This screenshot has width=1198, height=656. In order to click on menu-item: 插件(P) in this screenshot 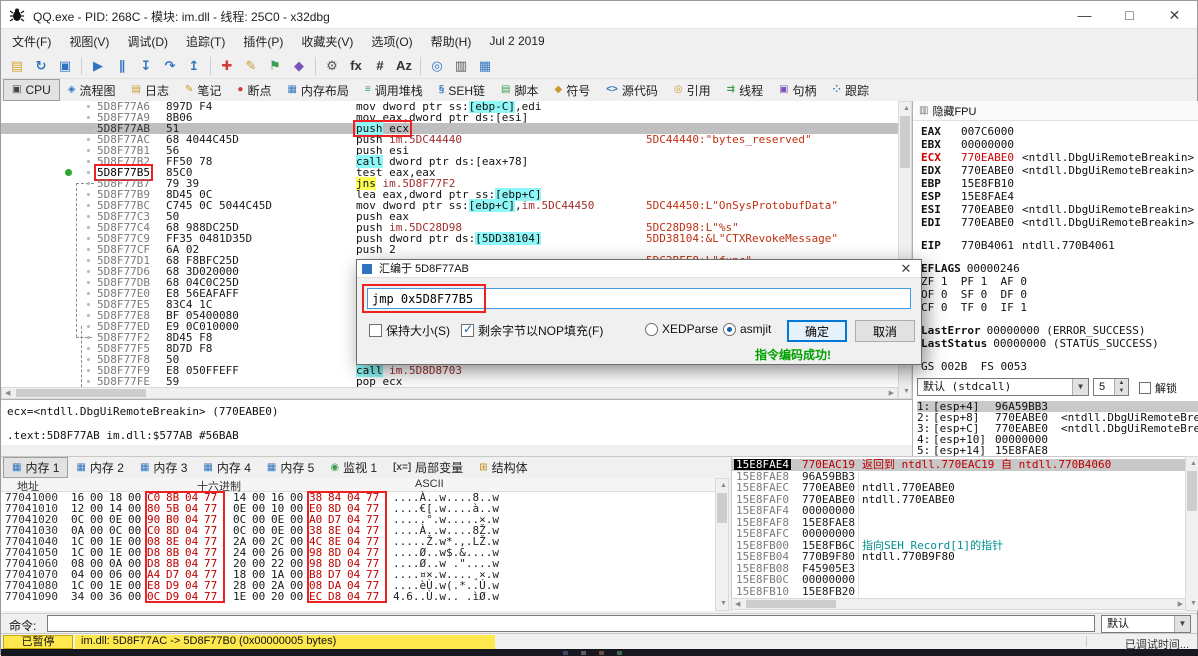, I will do `click(263, 41)`.